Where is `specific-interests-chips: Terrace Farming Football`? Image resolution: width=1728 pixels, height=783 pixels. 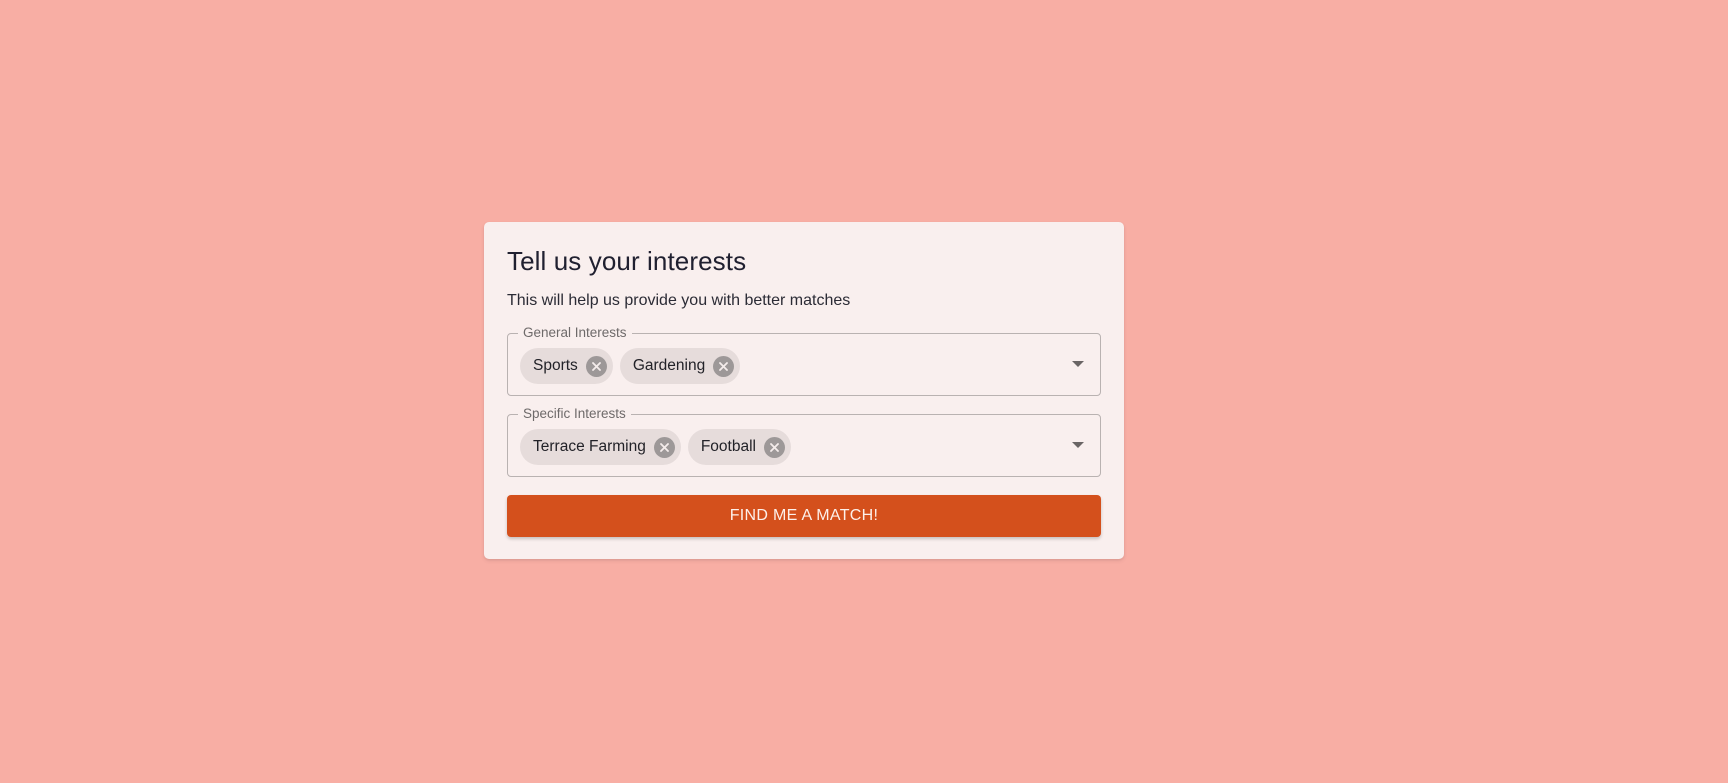 specific-interests-chips: Terrace Farming Football is located at coordinates (655, 447).